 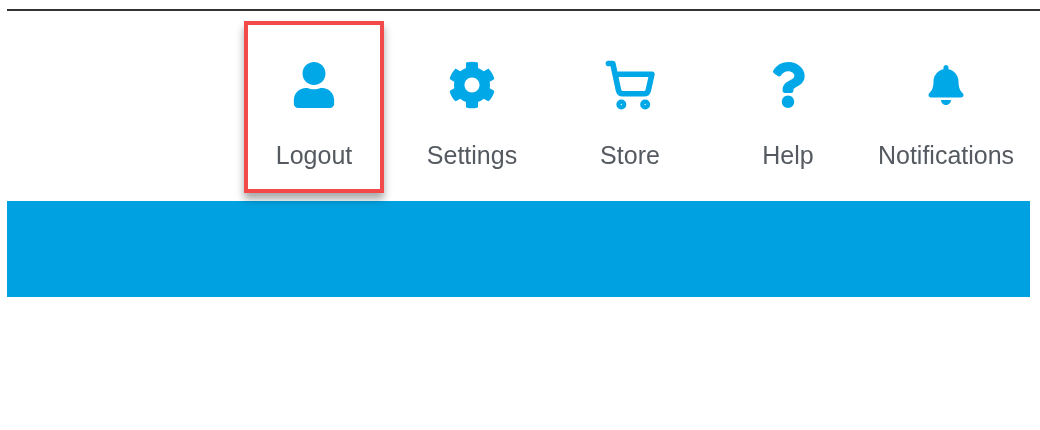 I want to click on nav-item: Help, so click(x=788, y=107).